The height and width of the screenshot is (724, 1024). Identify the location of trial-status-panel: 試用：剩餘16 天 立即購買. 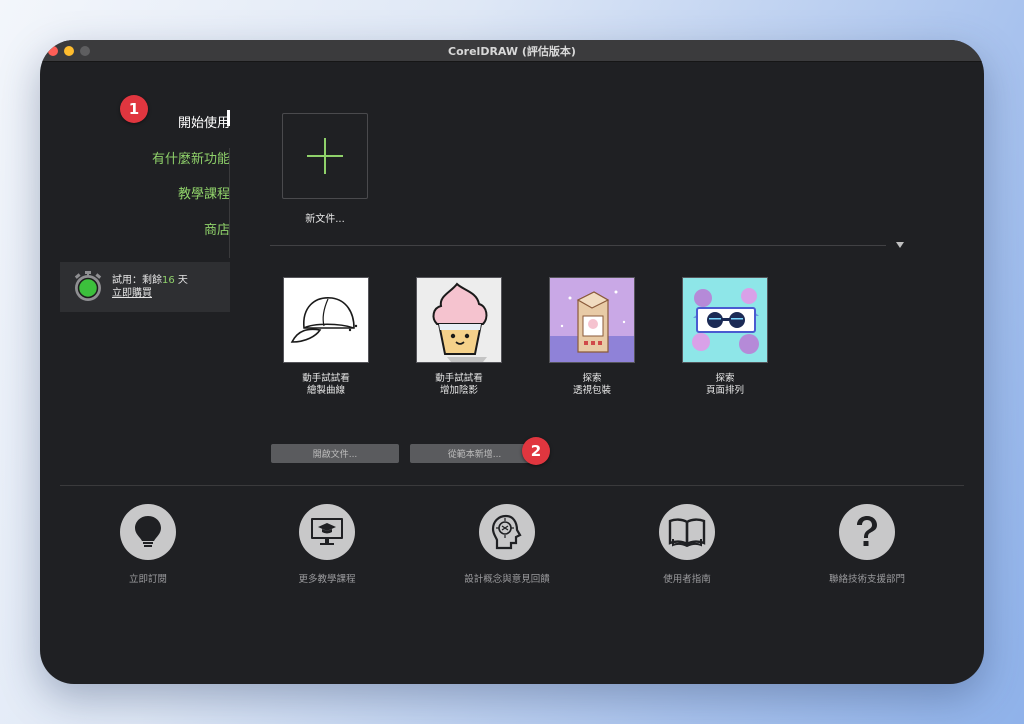
(145, 287).